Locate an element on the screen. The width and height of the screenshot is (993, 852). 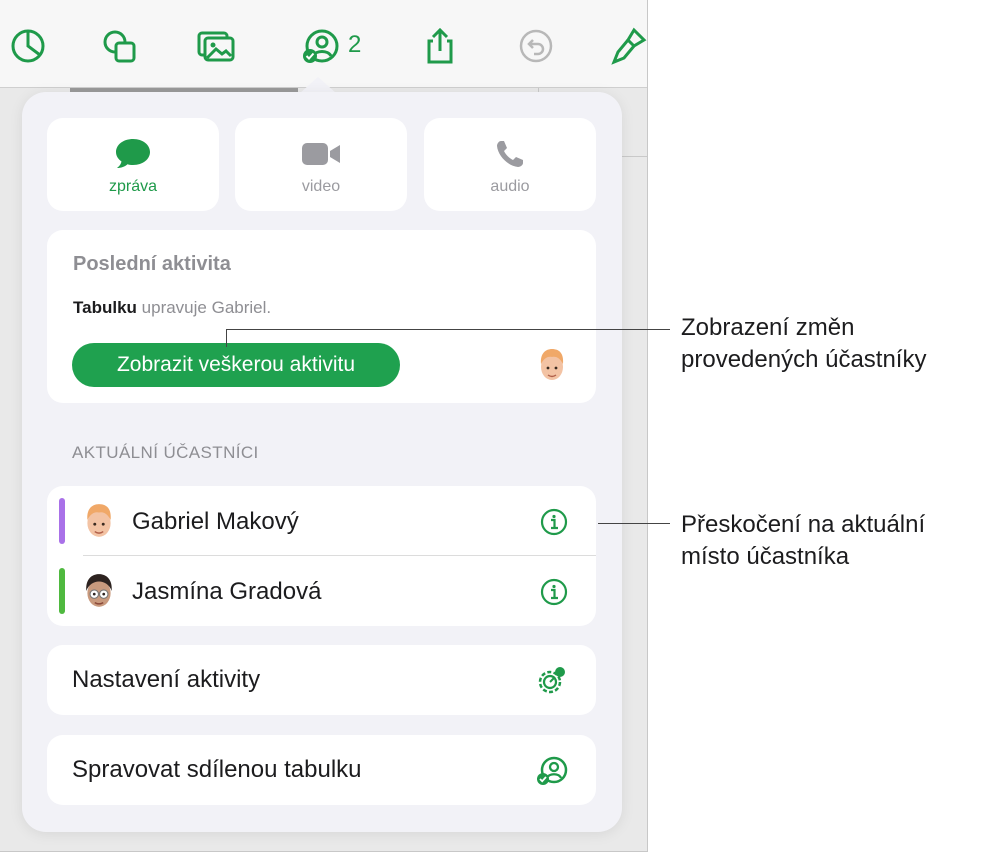
callout-location-line2: místo účastníka is located at coordinates (765, 556).